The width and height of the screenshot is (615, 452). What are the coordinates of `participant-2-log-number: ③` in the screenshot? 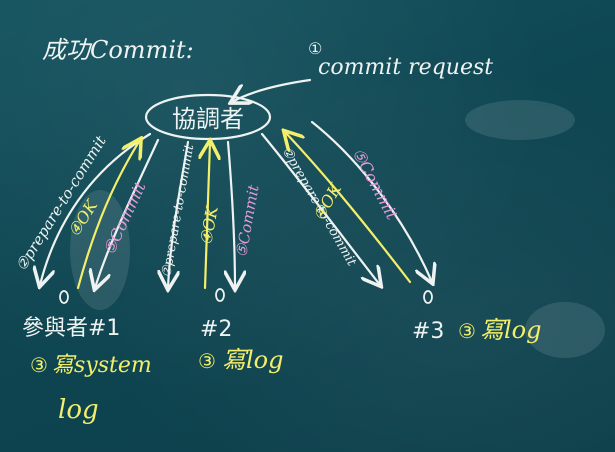 It's located at (207, 361).